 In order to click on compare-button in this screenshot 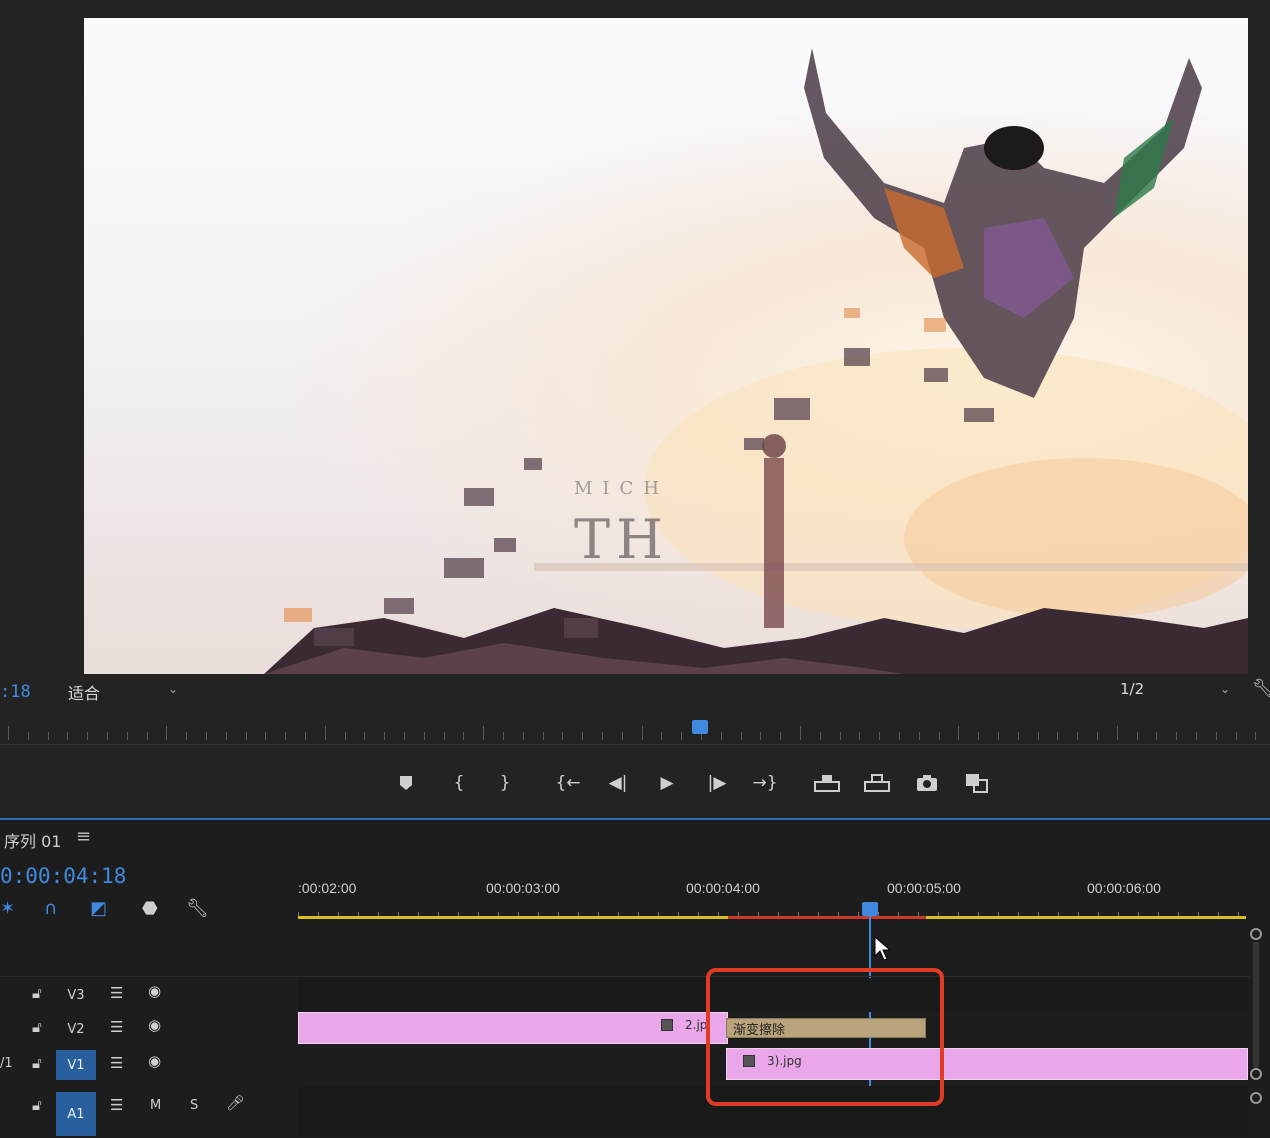, I will do `click(977, 783)`.